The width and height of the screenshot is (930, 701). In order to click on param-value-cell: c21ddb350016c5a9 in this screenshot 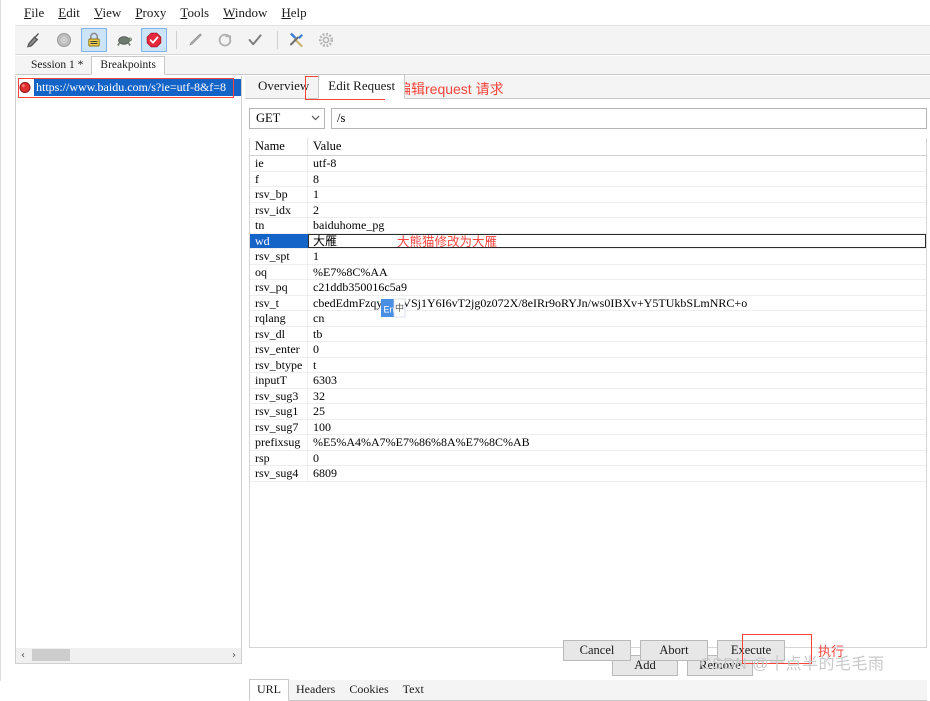, I will do `click(360, 287)`.